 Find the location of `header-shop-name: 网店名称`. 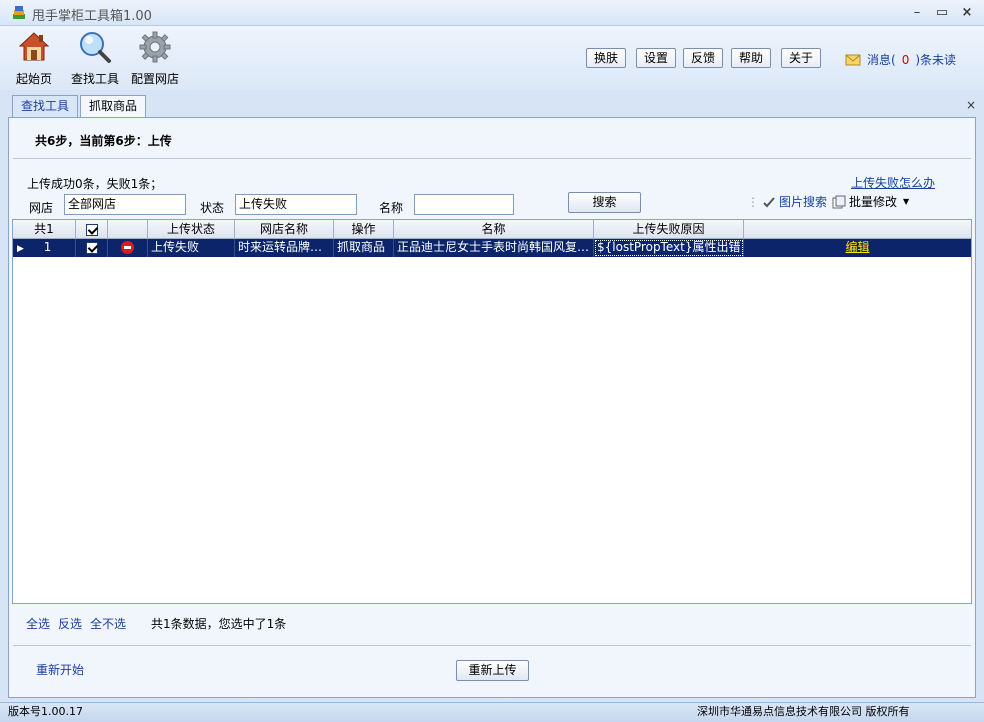

header-shop-name: 网店名称 is located at coordinates (284, 229).